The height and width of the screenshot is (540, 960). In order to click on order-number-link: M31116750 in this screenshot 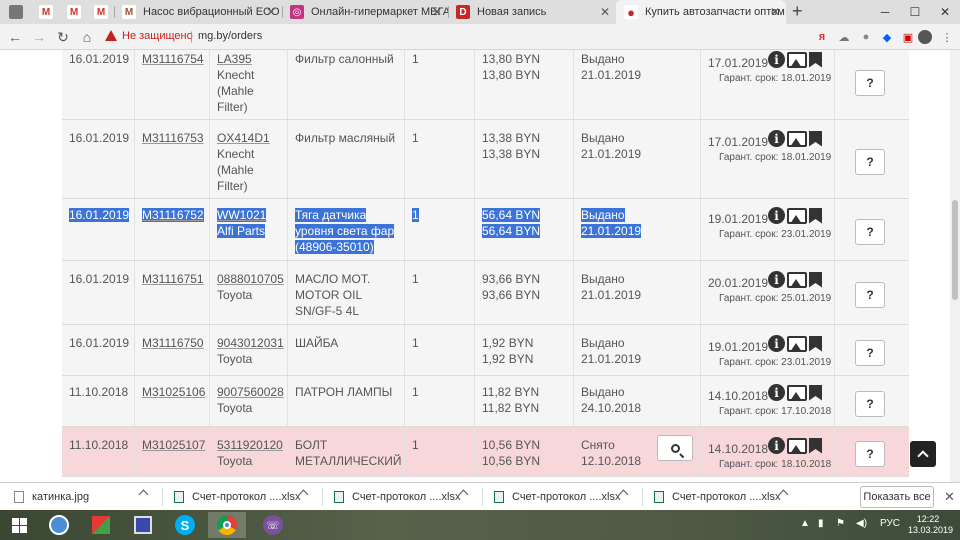, I will do `click(173, 343)`.